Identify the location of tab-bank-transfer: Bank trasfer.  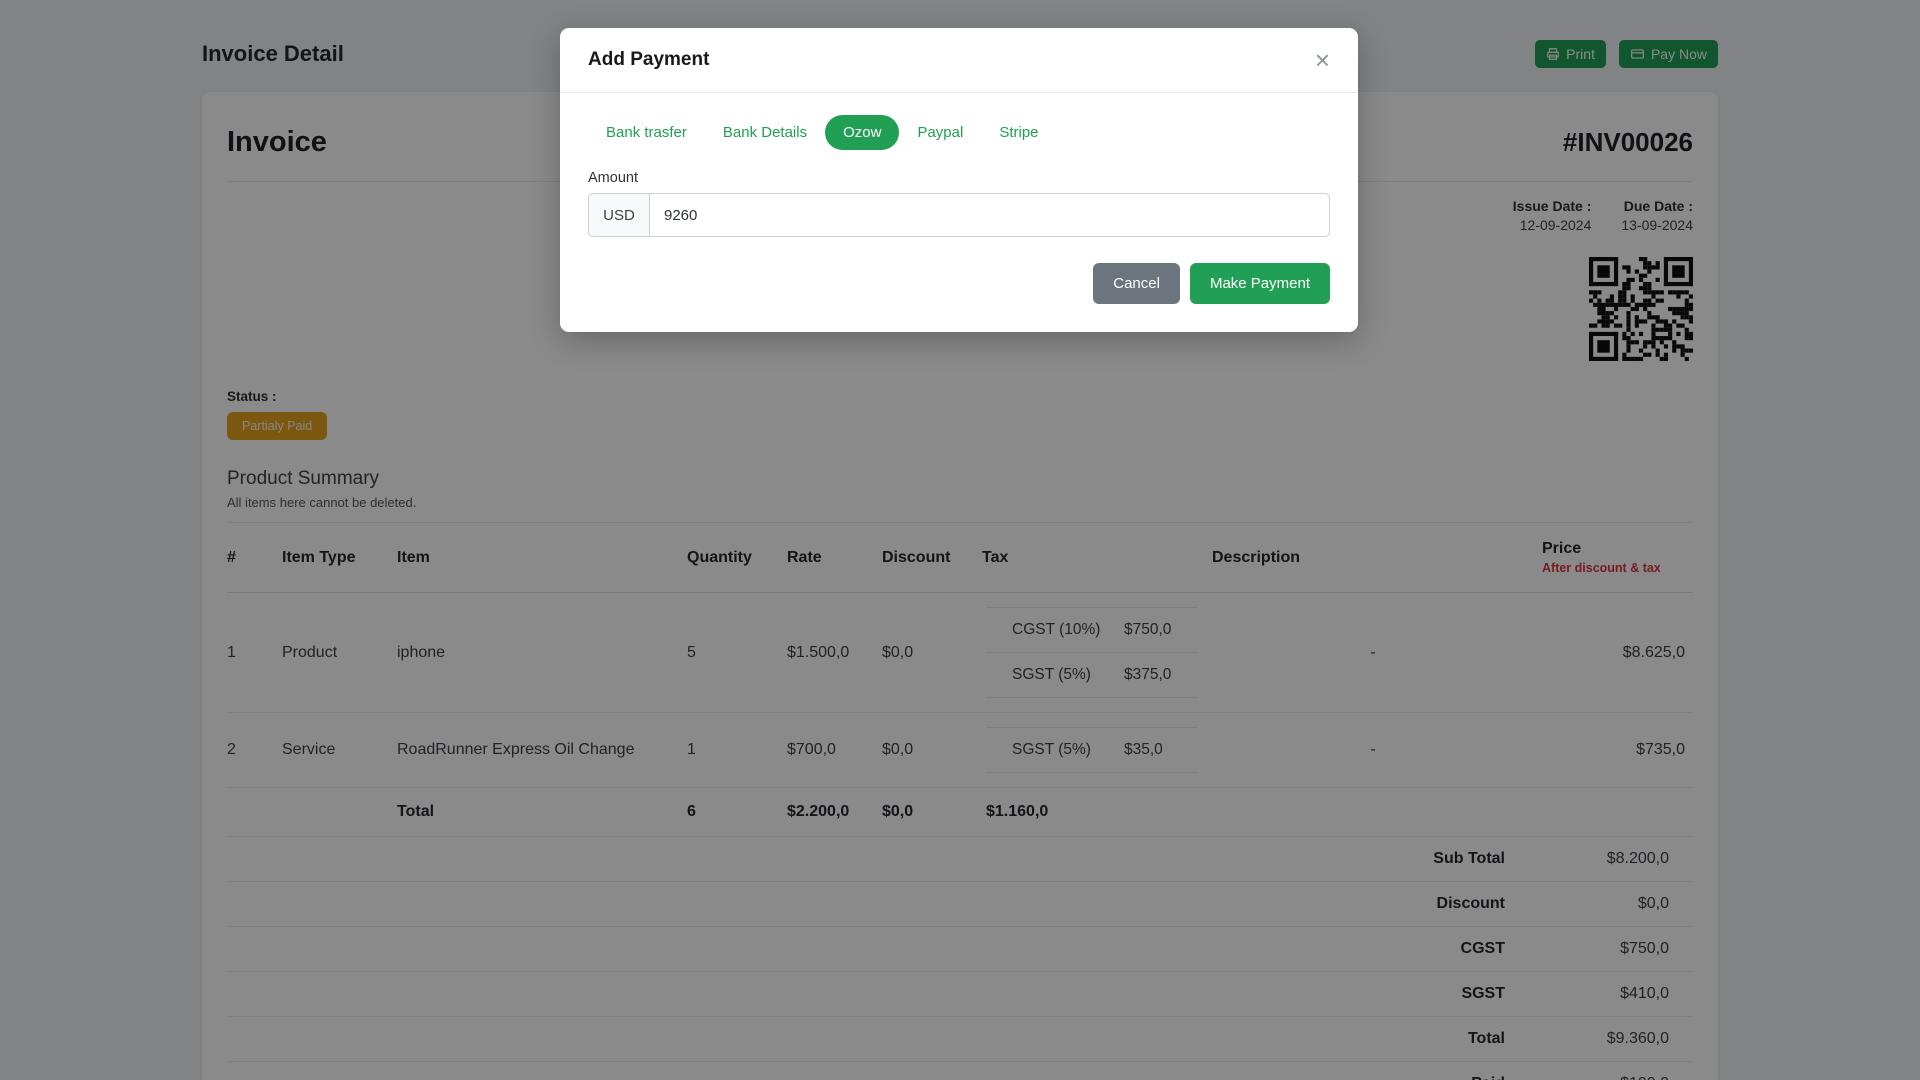
(646, 132).